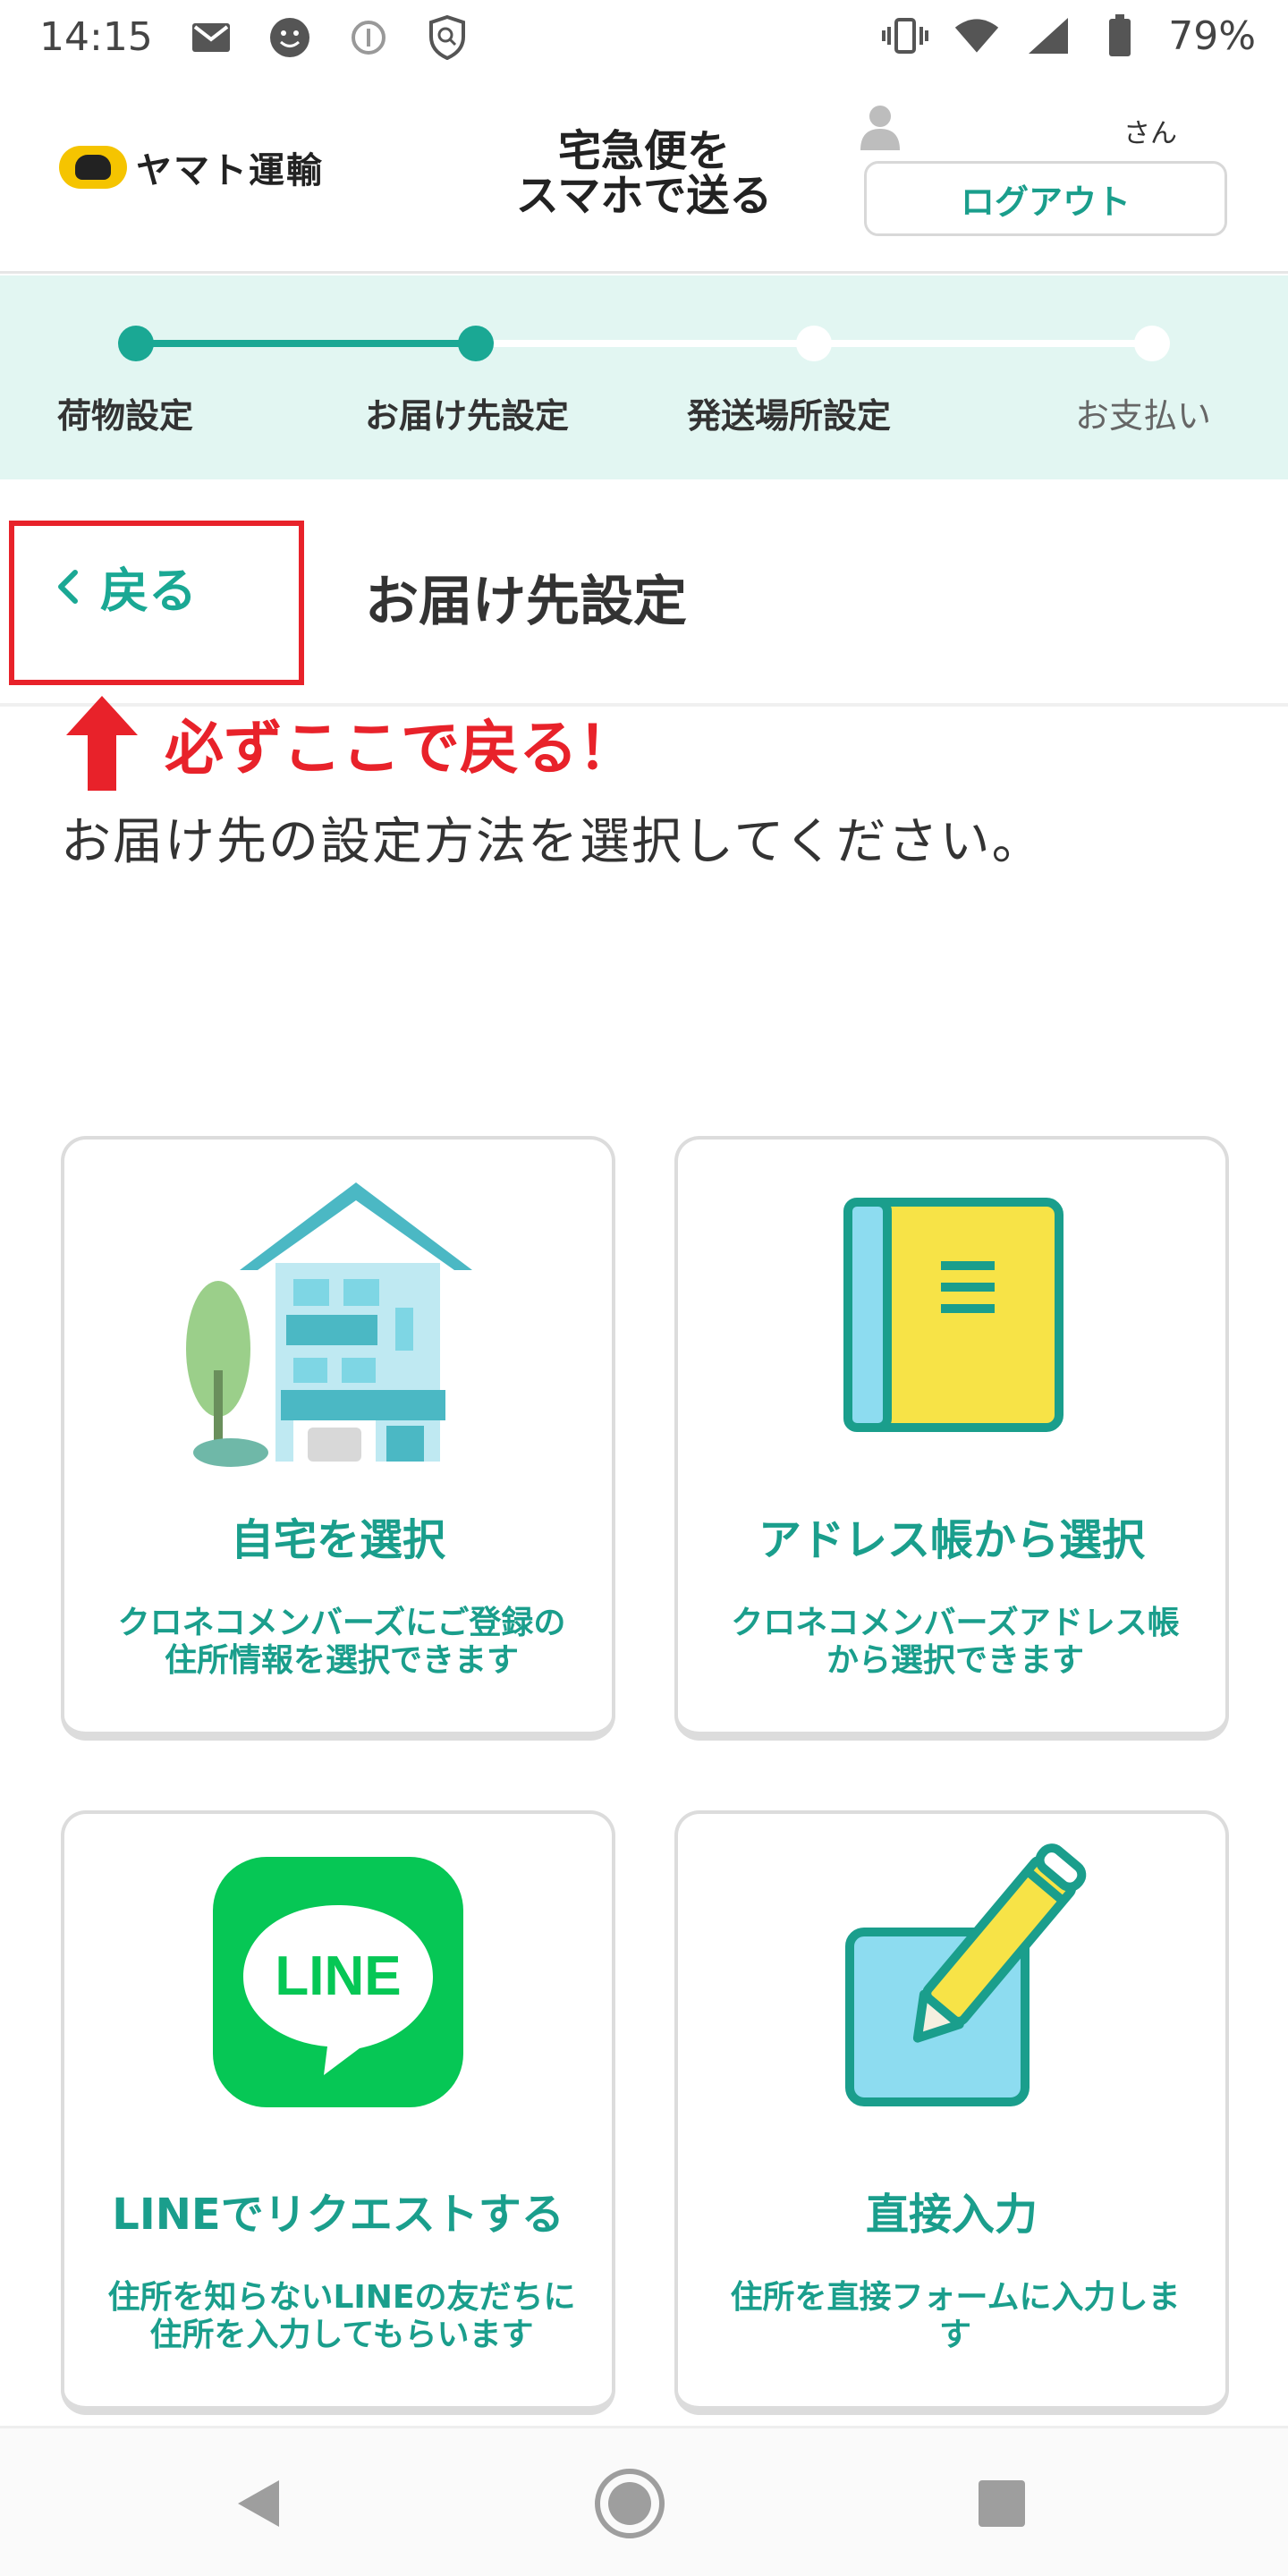 The image size is (1288, 2576). I want to click on instruction-text: お届け先の設定方法を選択してください。, so click(552, 842).